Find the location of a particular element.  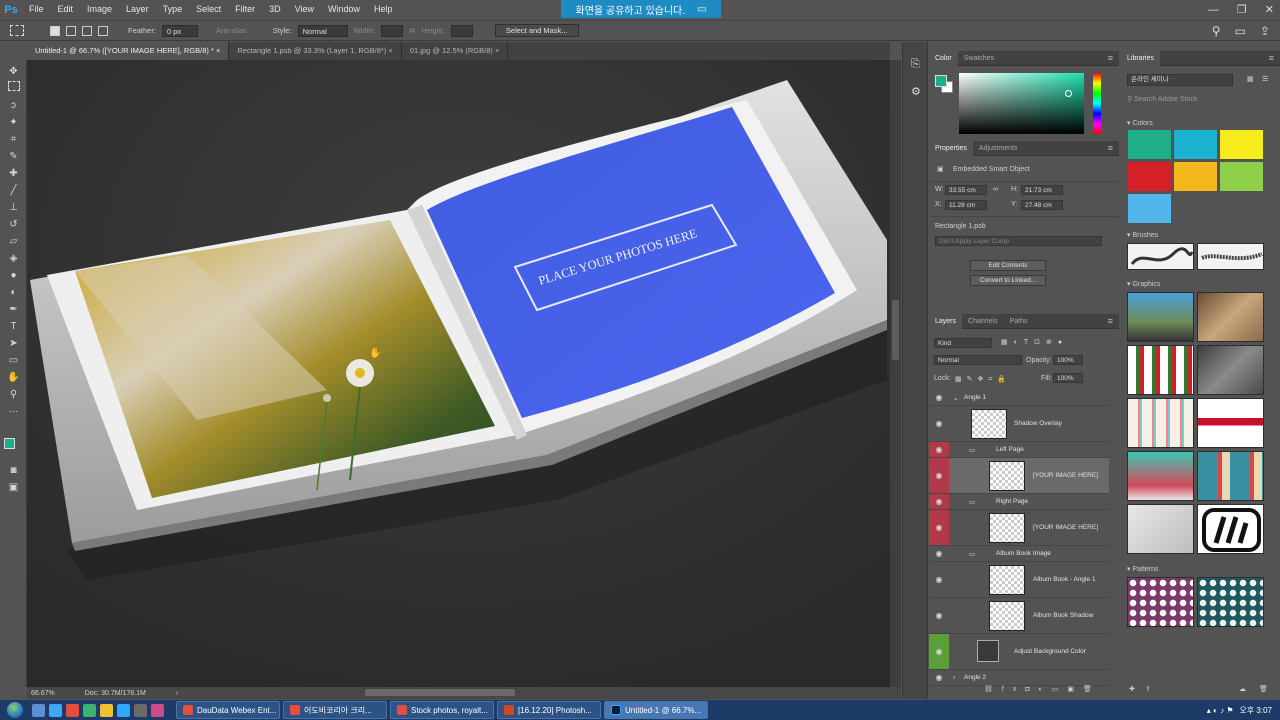

type-tool-icon: T is located at coordinates (13, 326).